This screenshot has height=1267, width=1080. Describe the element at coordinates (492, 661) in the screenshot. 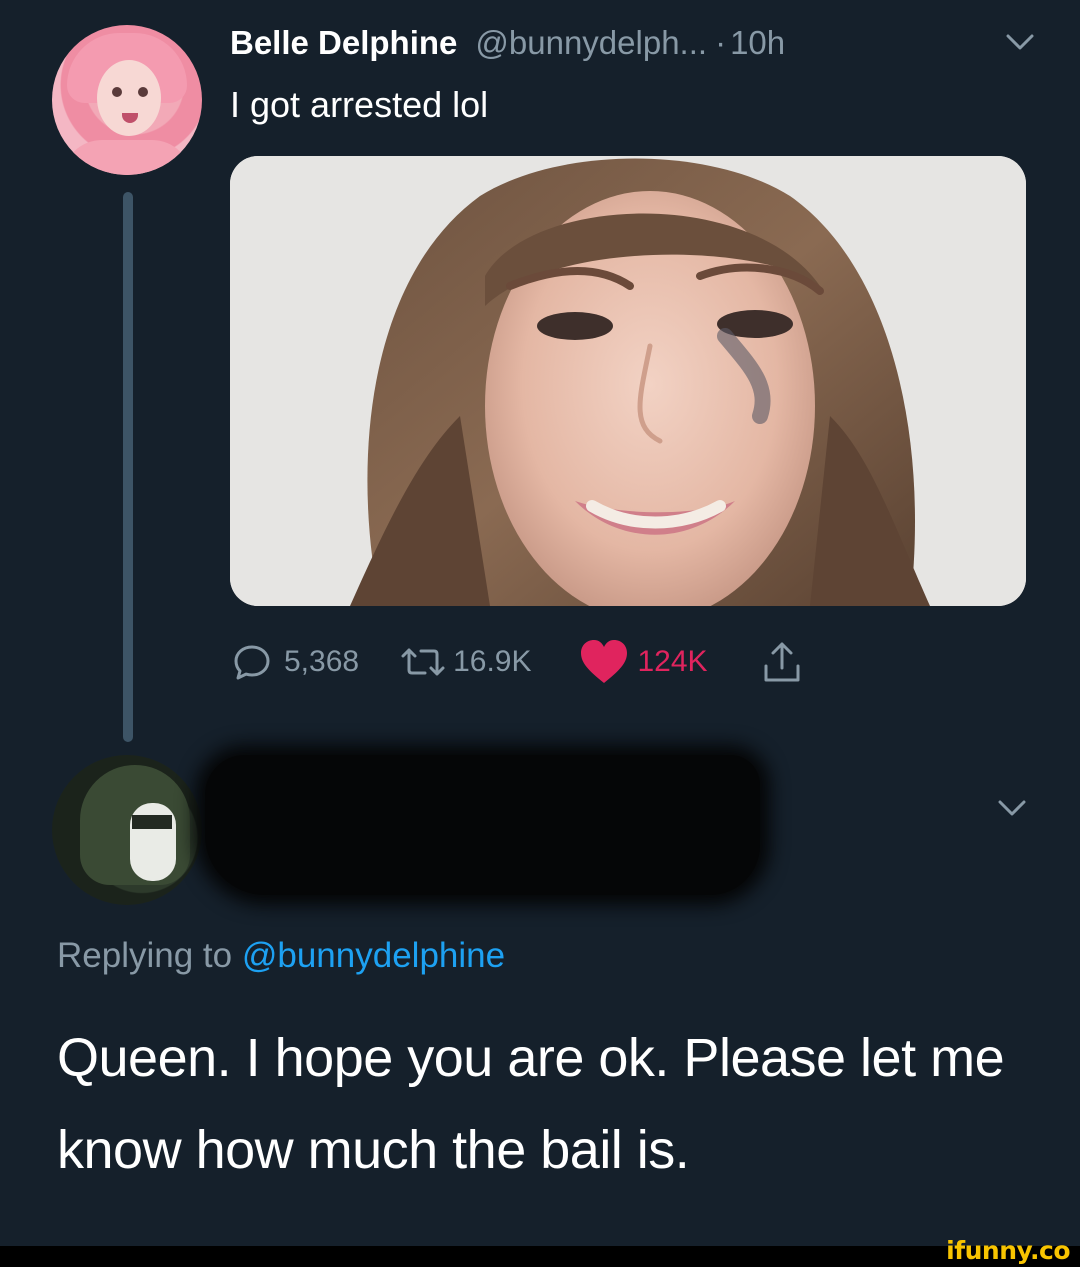

I see `retweet-count: 16.9K` at that location.